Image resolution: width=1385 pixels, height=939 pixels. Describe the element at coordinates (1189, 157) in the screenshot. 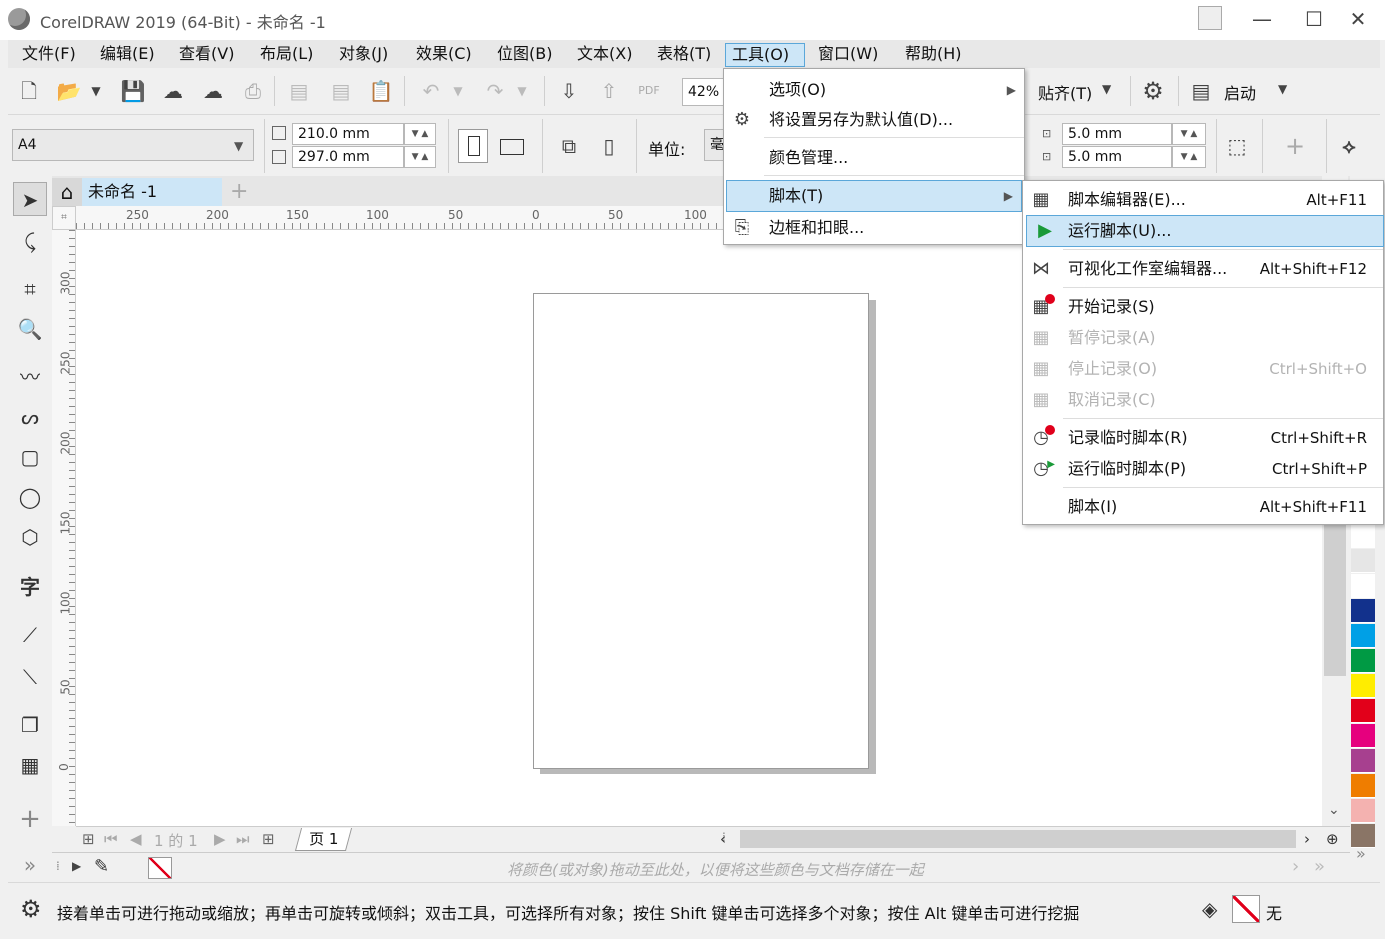

I see `nudge-y-spinner: ▼ ▲` at that location.